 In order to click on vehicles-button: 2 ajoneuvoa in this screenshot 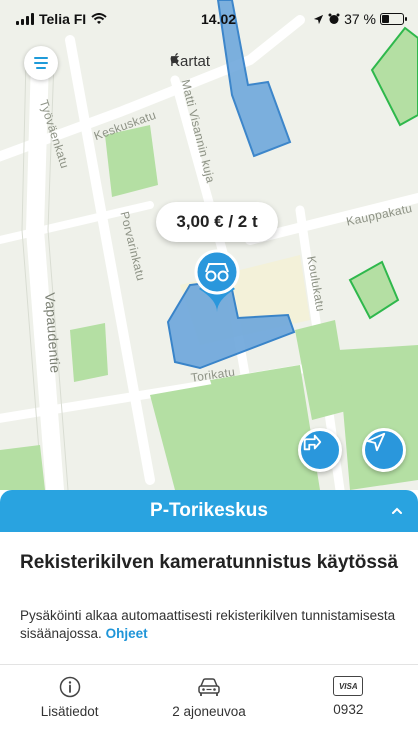, I will do `click(208, 702)`.